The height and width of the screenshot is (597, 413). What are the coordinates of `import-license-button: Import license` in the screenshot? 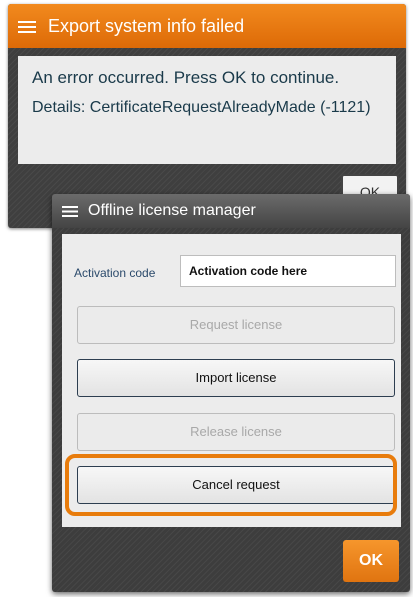 It's located at (236, 378).